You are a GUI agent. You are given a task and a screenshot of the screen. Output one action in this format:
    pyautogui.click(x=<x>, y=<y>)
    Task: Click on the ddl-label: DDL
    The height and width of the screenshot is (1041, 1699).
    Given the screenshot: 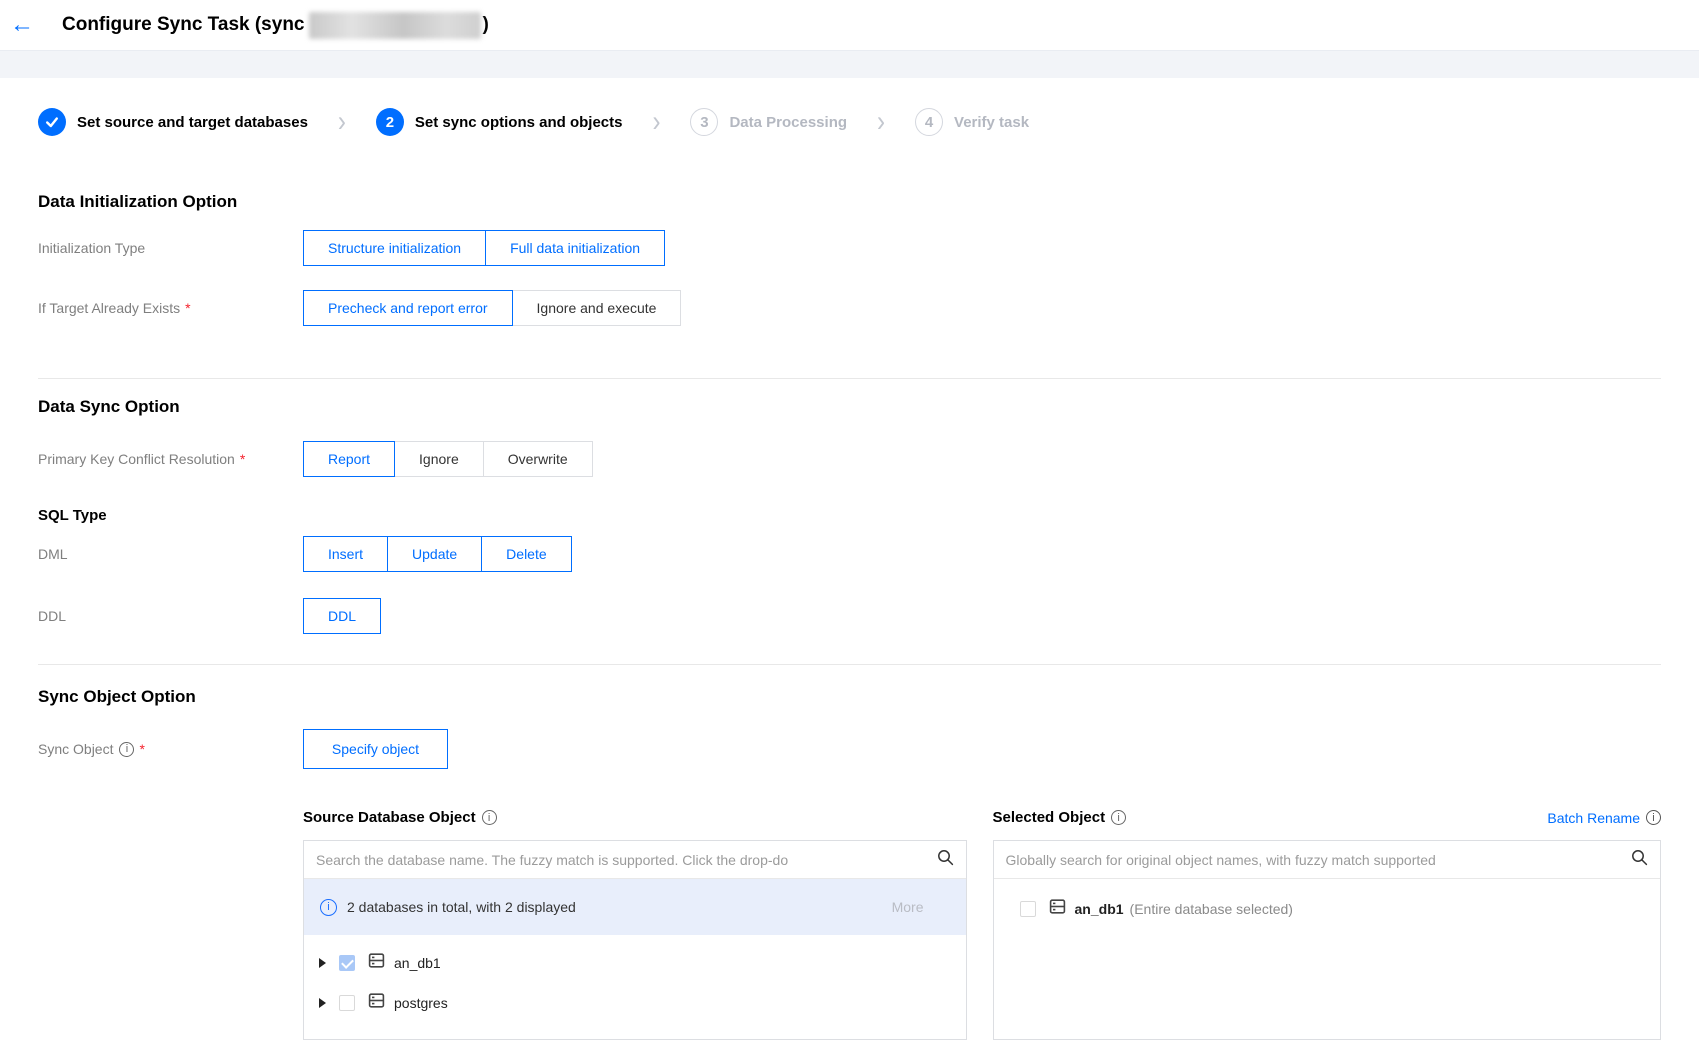 What is the action you would take?
    pyautogui.click(x=52, y=616)
    